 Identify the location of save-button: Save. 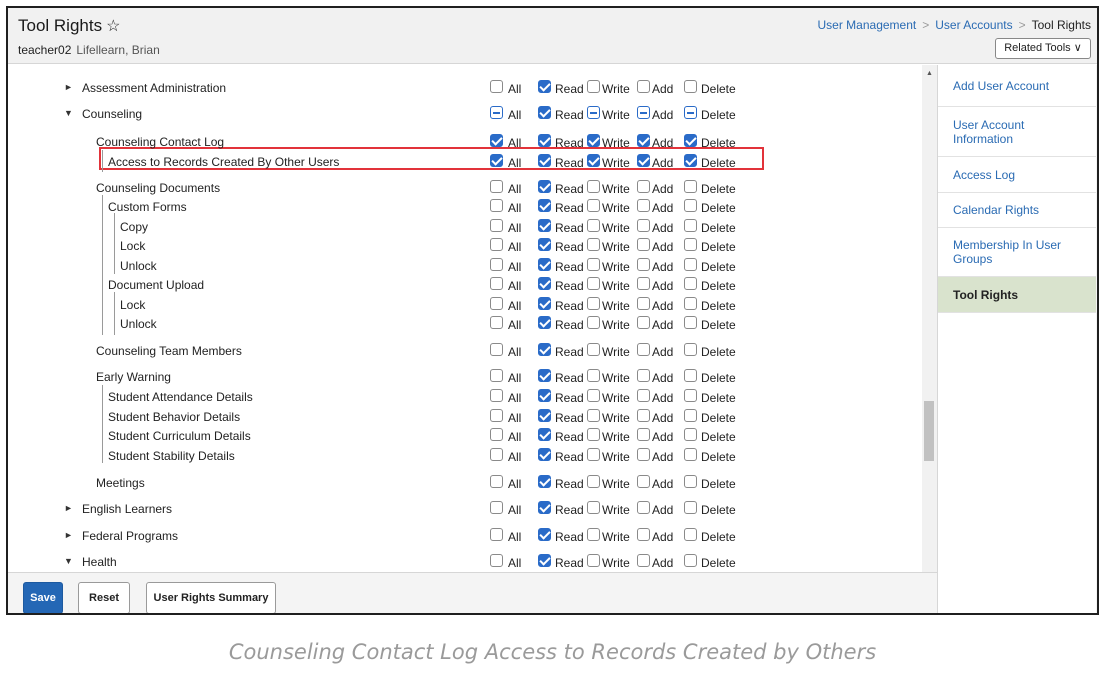
(43, 597).